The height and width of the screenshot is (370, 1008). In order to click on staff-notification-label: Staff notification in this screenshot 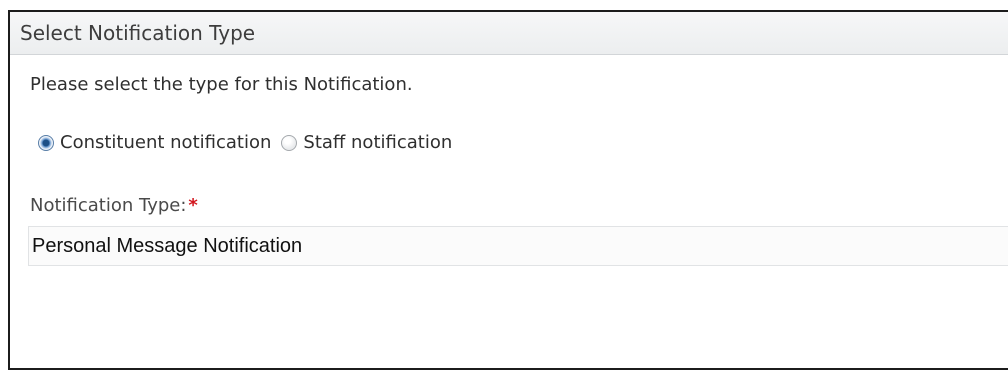, I will do `click(377, 142)`.